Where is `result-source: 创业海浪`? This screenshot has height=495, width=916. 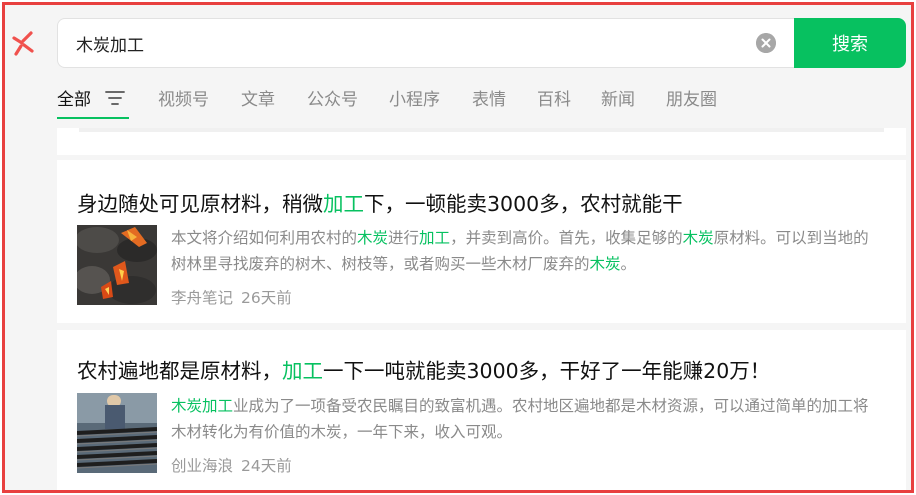 result-source: 创业海浪 is located at coordinates (202, 466).